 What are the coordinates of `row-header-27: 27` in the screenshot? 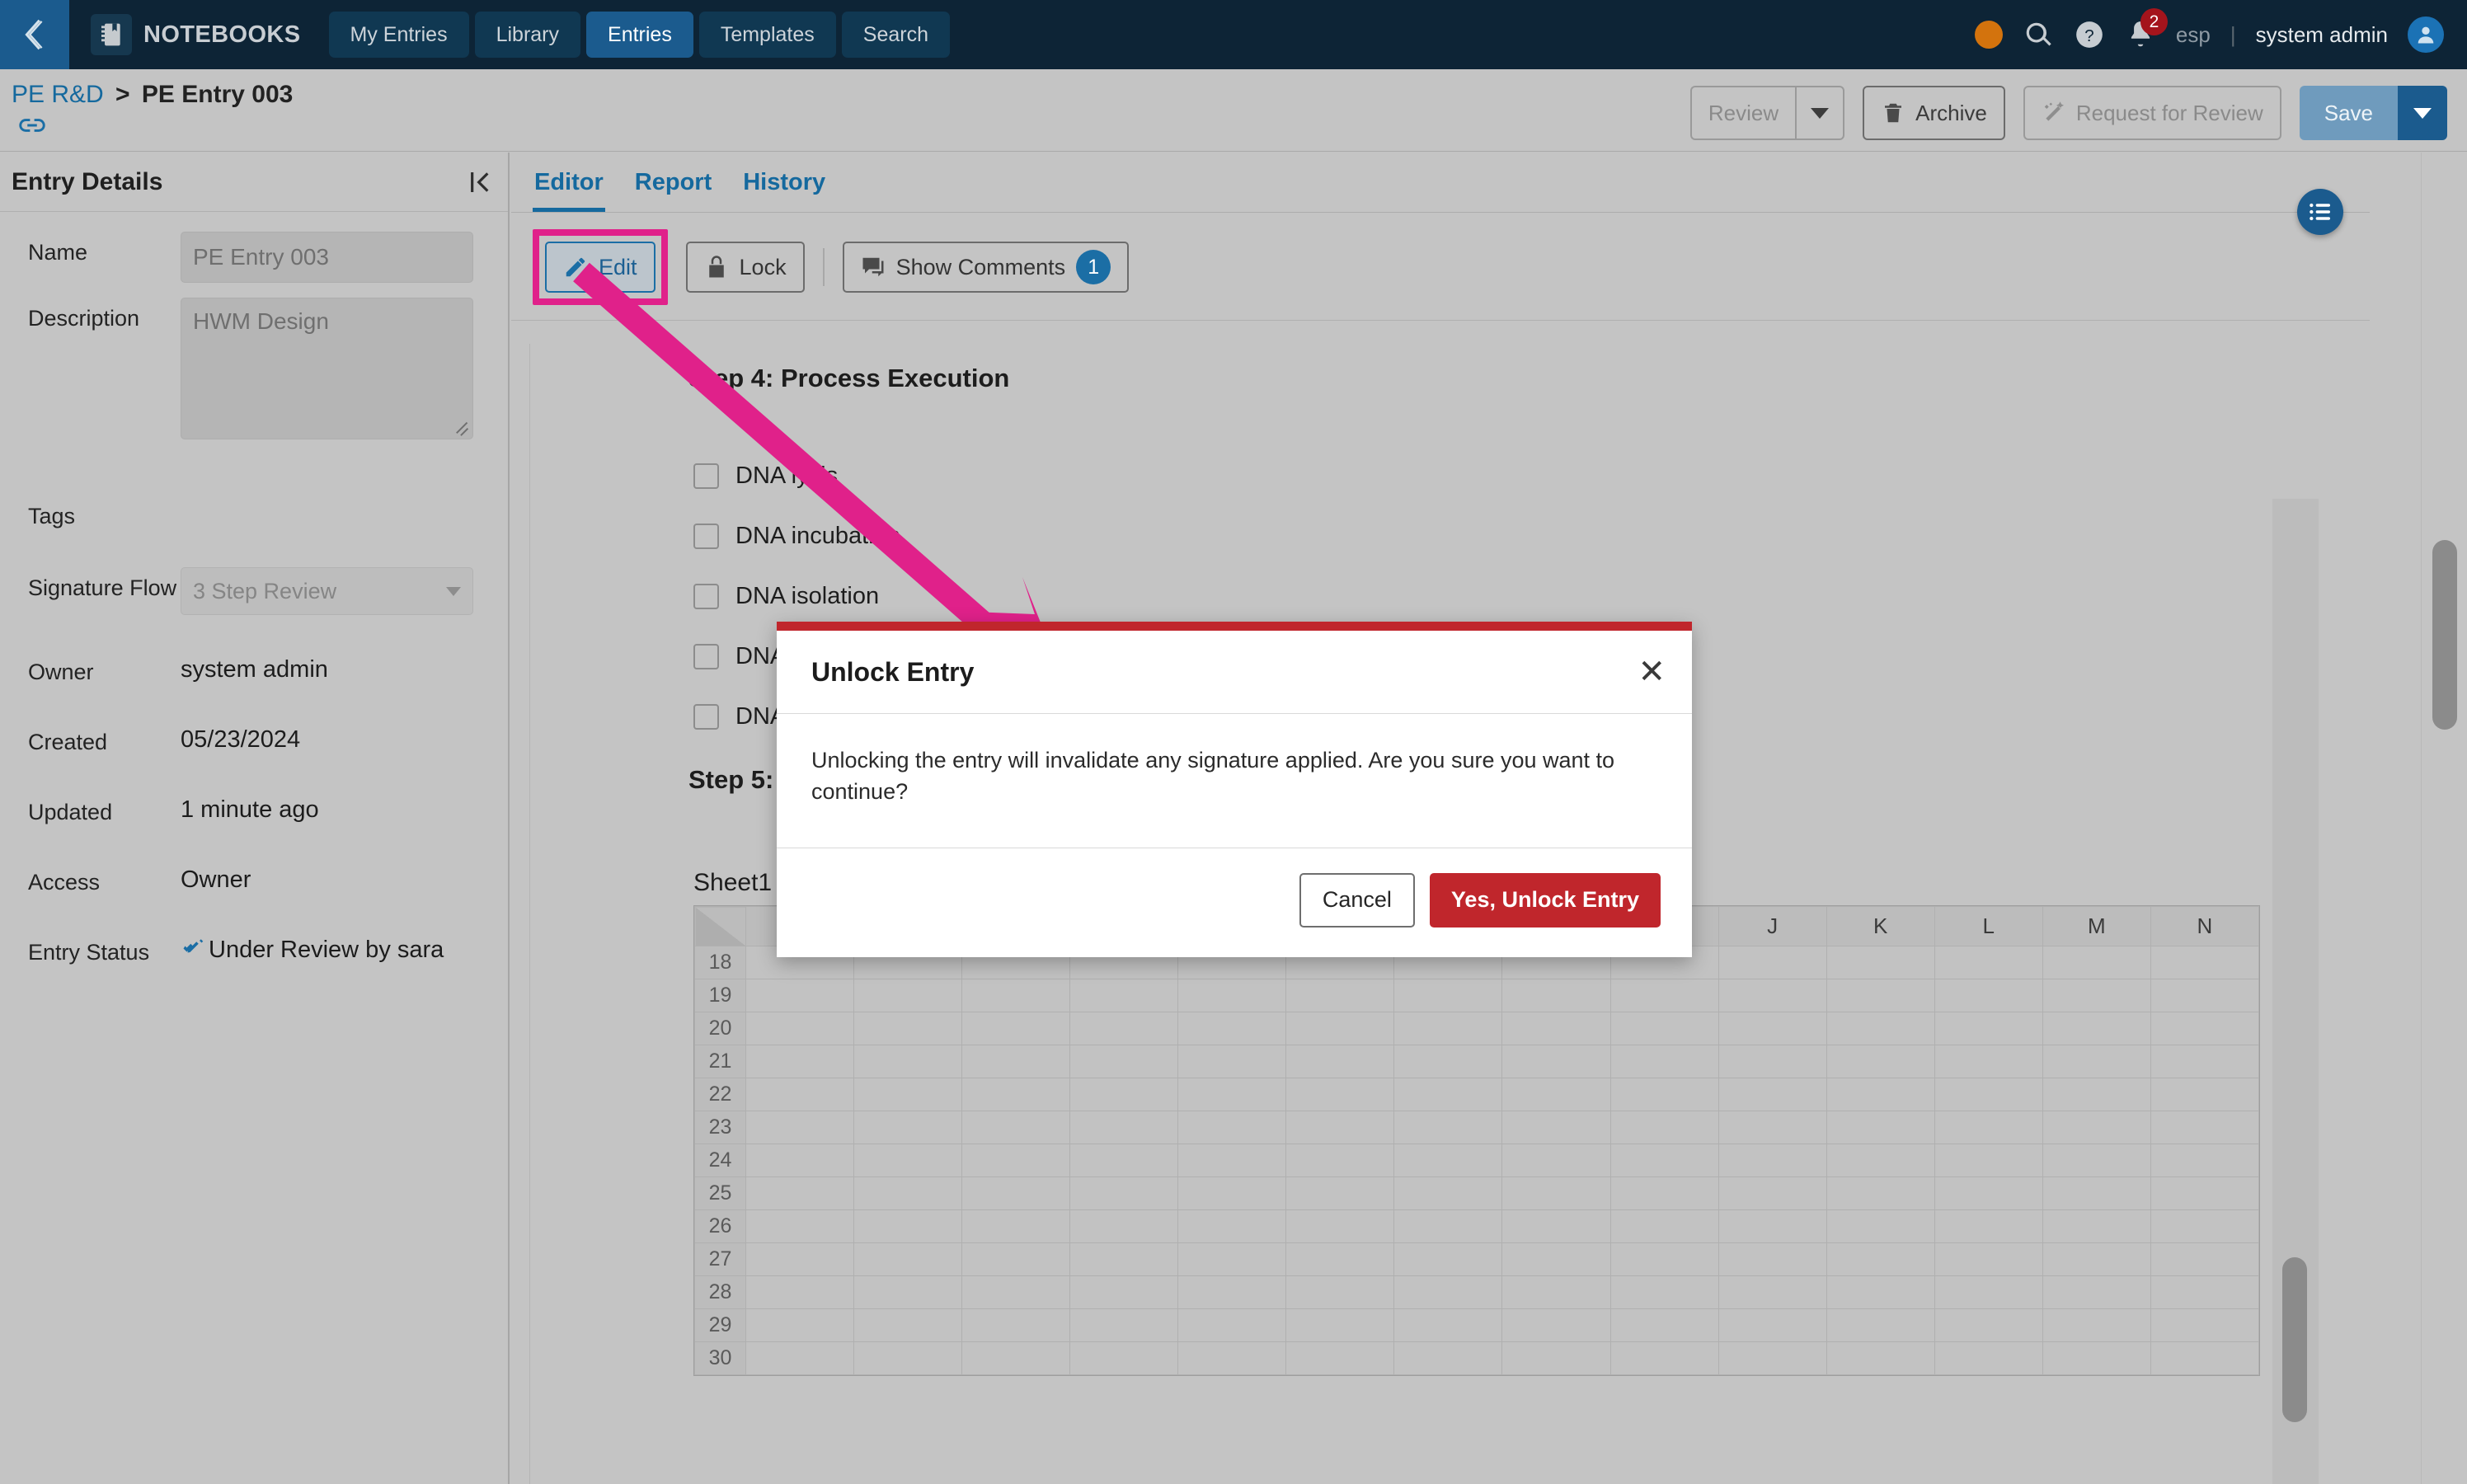 It's located at (720, 1259).